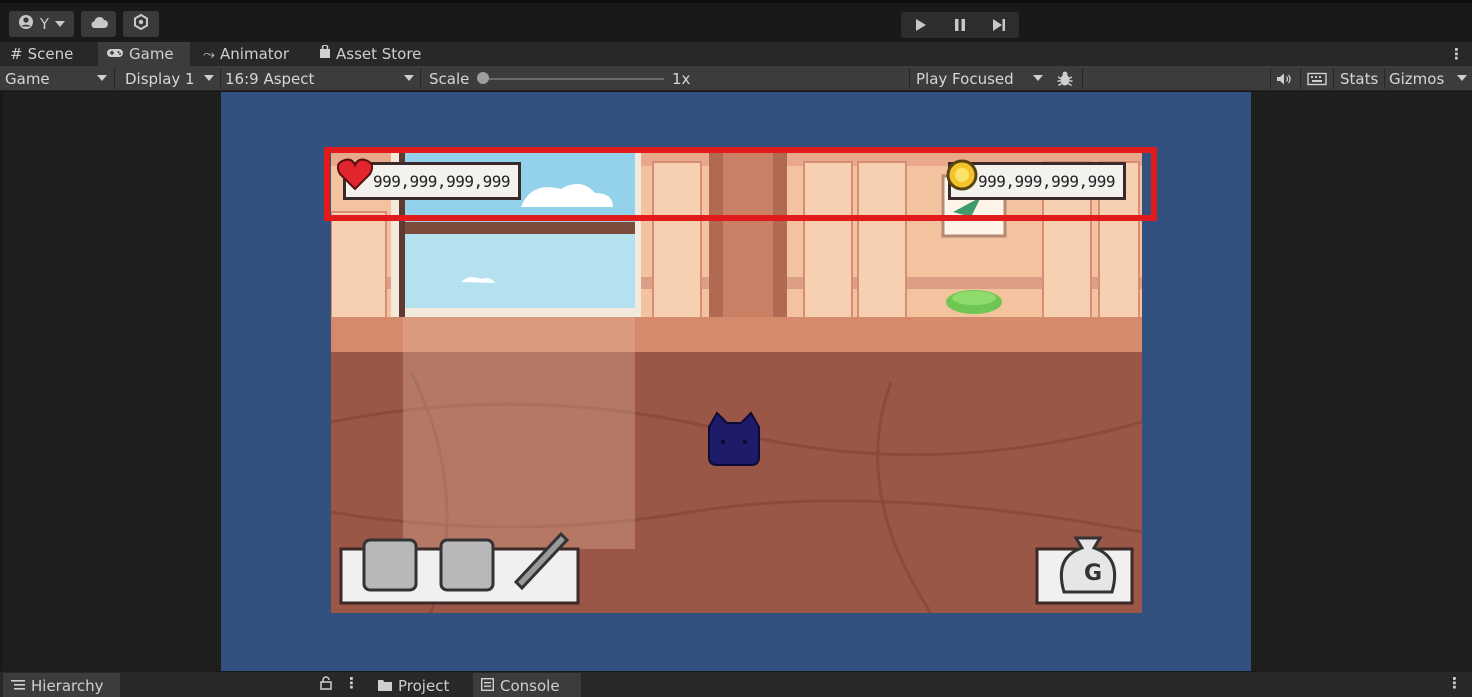 Image resolution: width=1472 pixels, height=697 pixels. Describe the element at coordinates (270, 78) in the screenshot. I see `aspect-label: 16:9 Aspect` at that location.